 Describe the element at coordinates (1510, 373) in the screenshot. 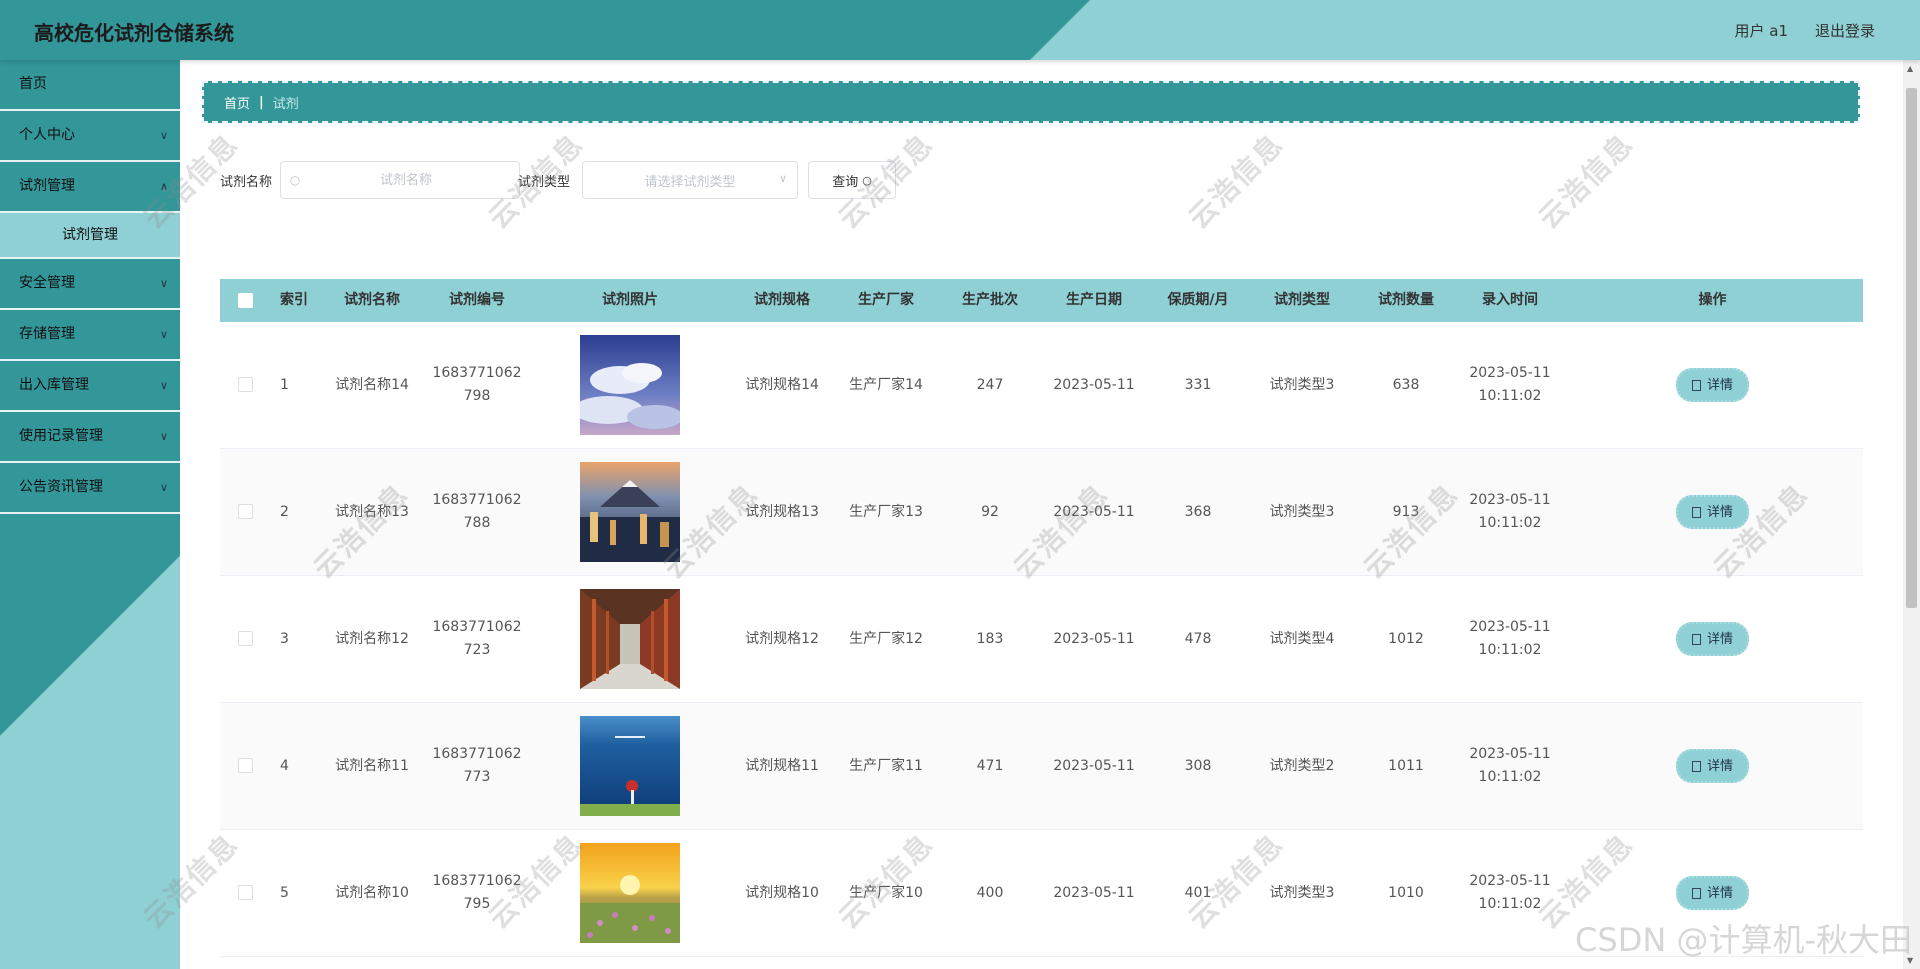

I see `row-time-date: 2023-05-11` at that location.